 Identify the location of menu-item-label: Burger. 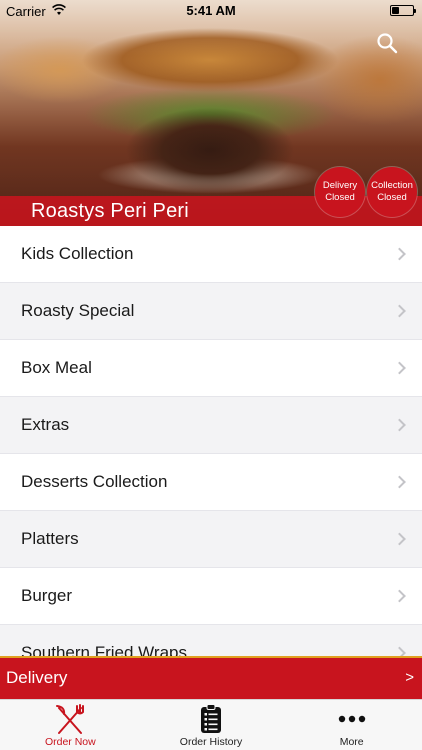
(47, 595).